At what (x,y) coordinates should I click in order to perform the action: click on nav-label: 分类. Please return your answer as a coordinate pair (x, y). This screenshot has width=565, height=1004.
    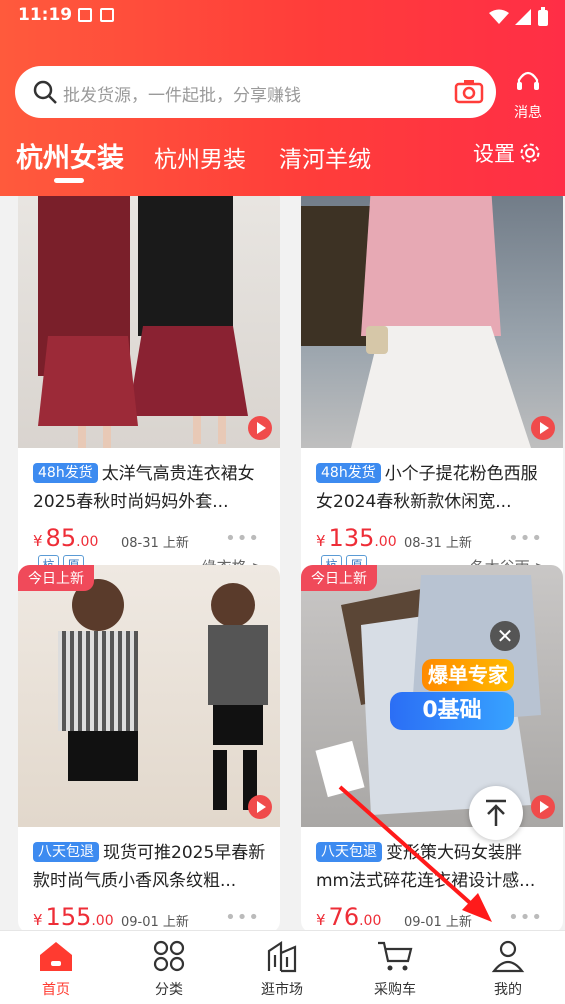
    Looking at the image, I should click on (169, 990).